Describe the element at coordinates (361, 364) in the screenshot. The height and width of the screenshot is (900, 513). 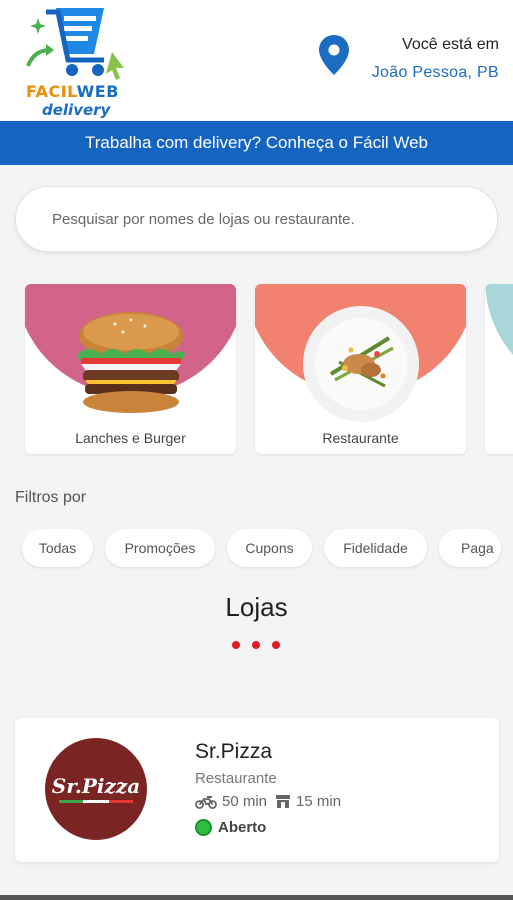
I see `plate-image` at that location.